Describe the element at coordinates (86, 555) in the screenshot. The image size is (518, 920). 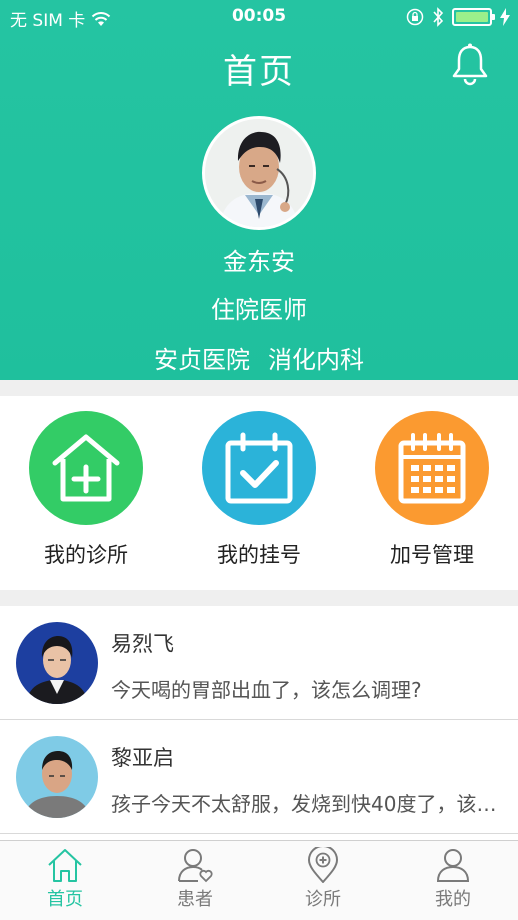
I see `my-clinic-label: 我的诊所` at that location.